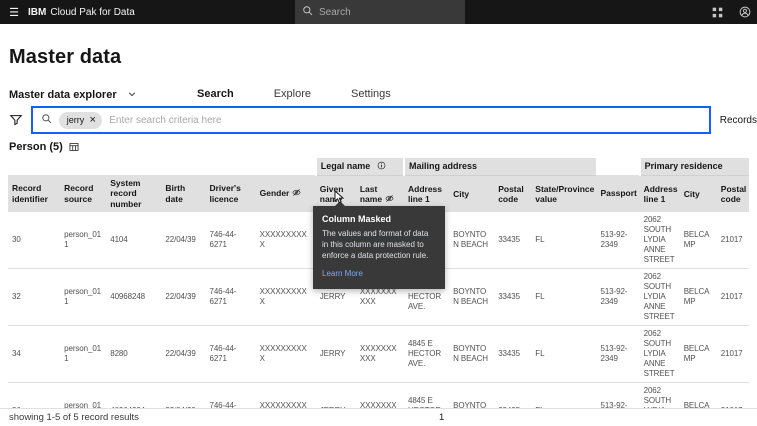 The height and width of the screenshot is (426, 757). What do you see at coordinates (134, 240) in the screenshot?
I see `table-cell: 4104` at bounding box center [134, 240].